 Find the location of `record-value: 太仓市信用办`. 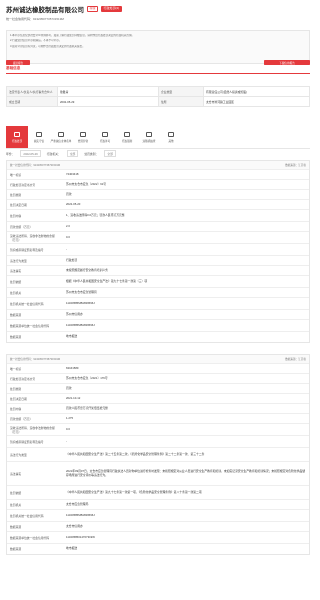

record-value: 太仓市信用办 is located at coordinates (74, 525).